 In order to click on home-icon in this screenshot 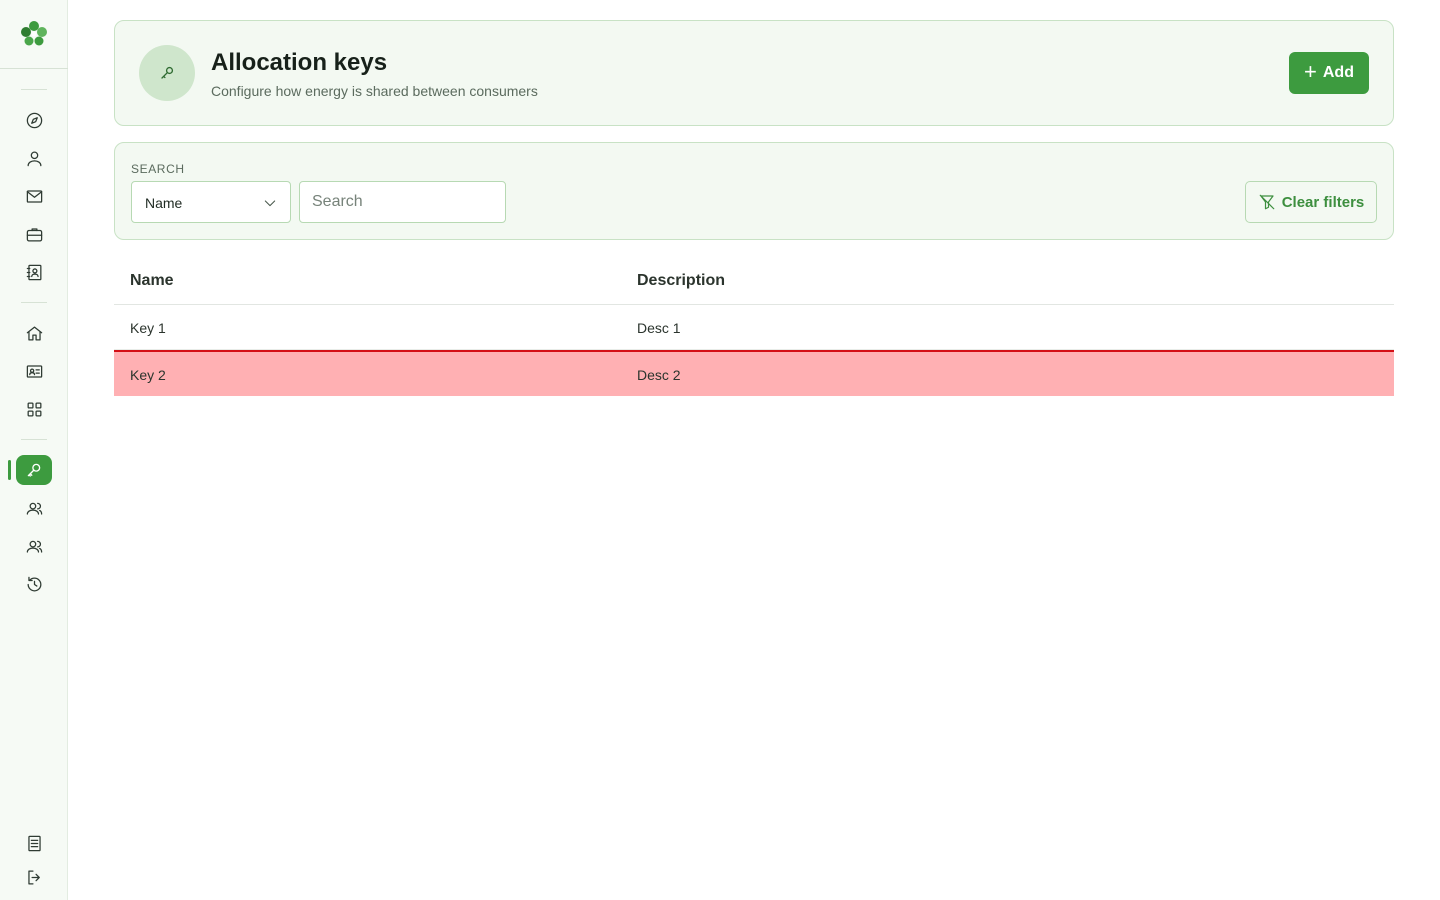, I will do `click(34, 333)`.